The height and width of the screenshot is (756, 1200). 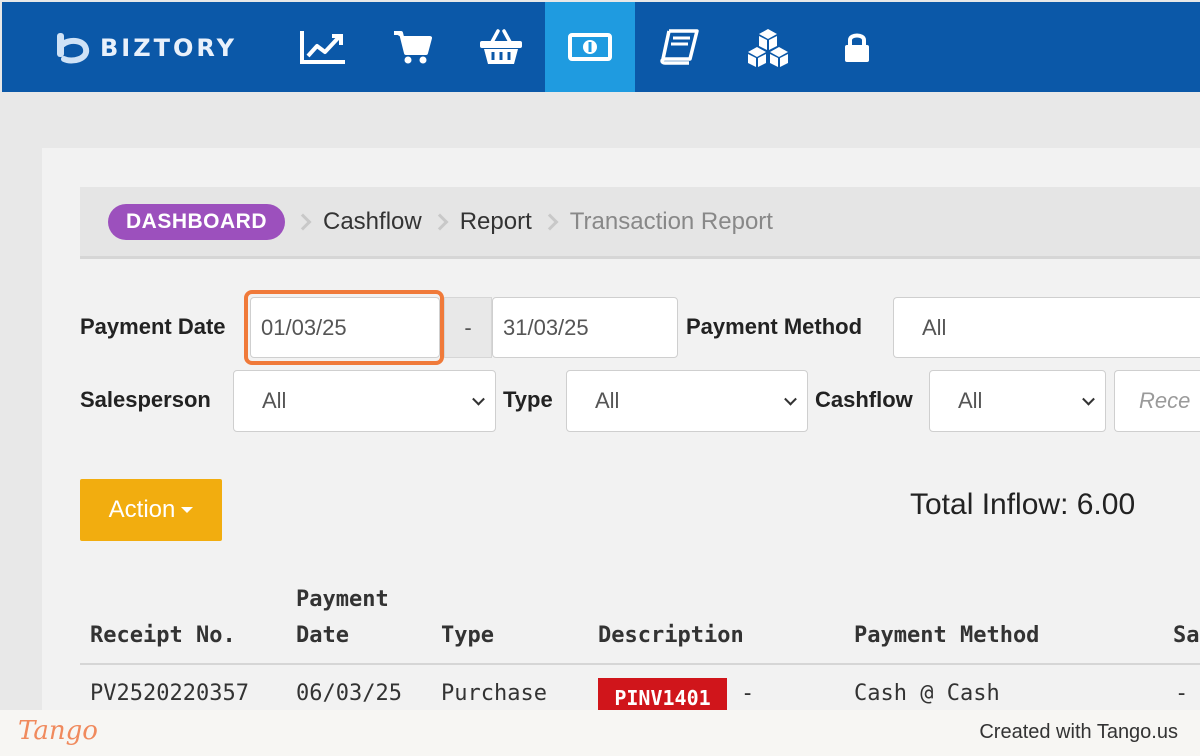 I want to click on row-type: Purchase, so click(x=494, y=693).